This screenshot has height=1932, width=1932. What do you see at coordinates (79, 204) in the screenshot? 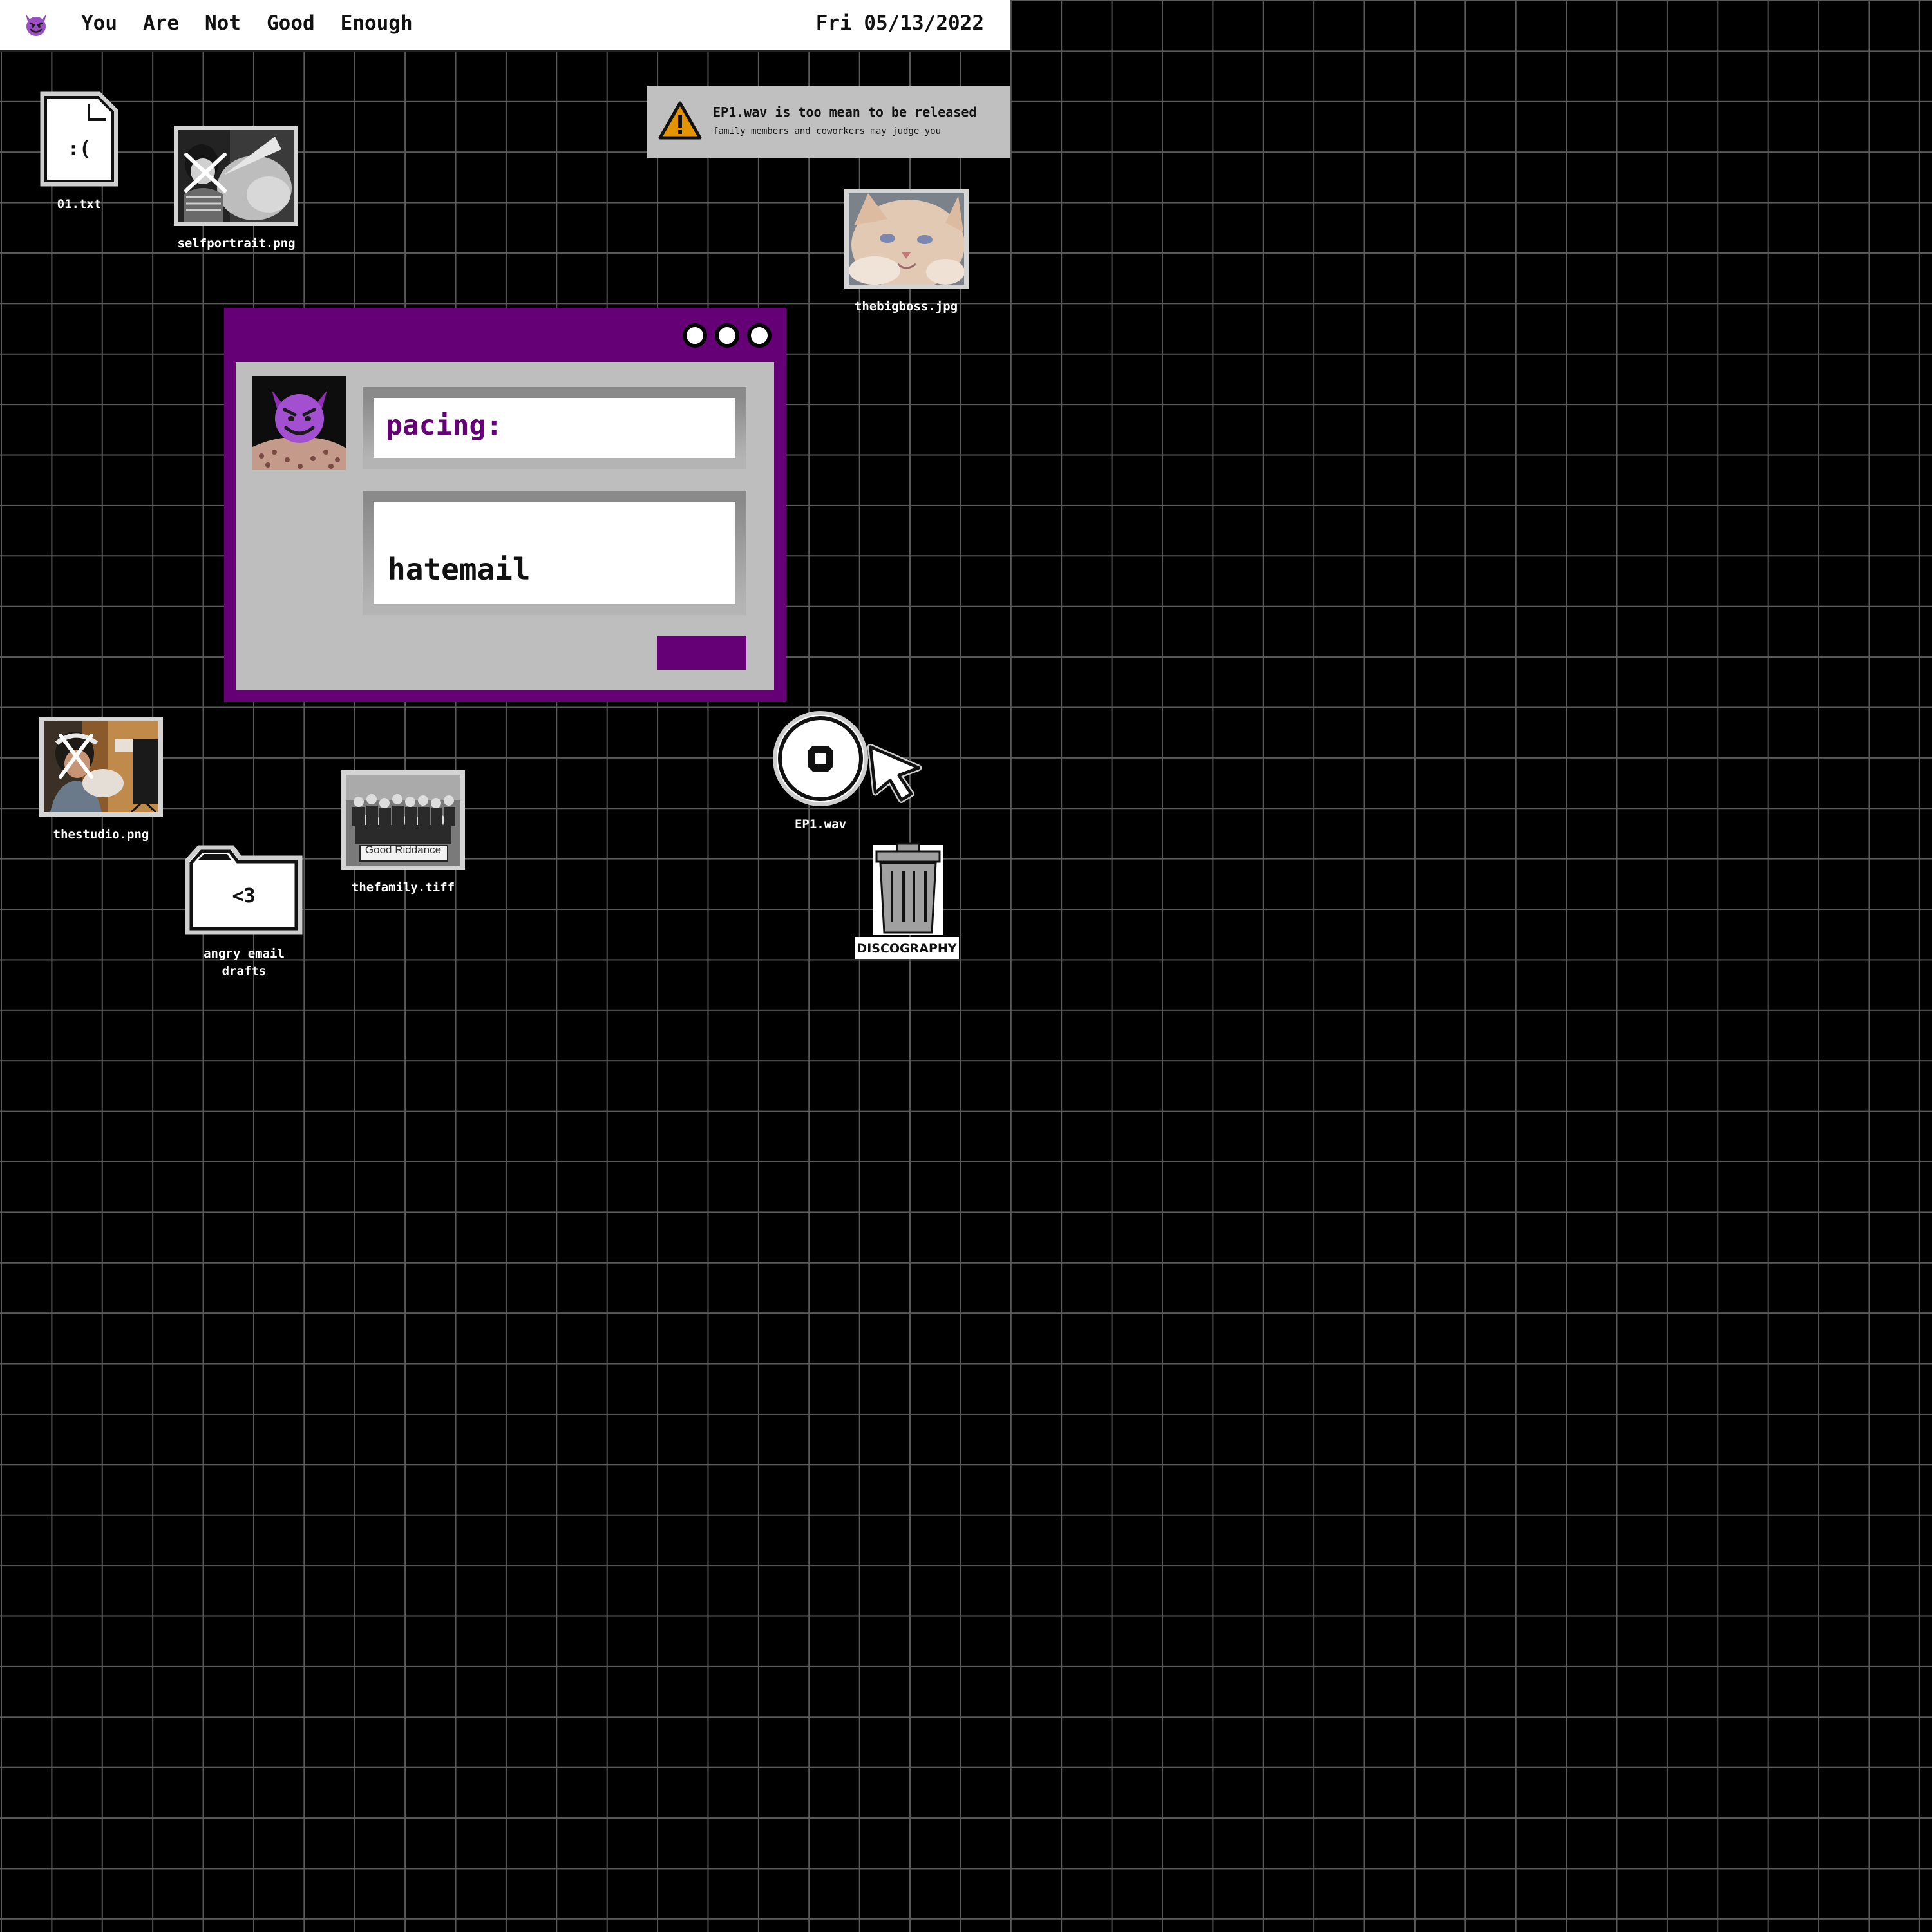
I see `file-label-01-txt: 01.txt` at bounding box center [79, 204].